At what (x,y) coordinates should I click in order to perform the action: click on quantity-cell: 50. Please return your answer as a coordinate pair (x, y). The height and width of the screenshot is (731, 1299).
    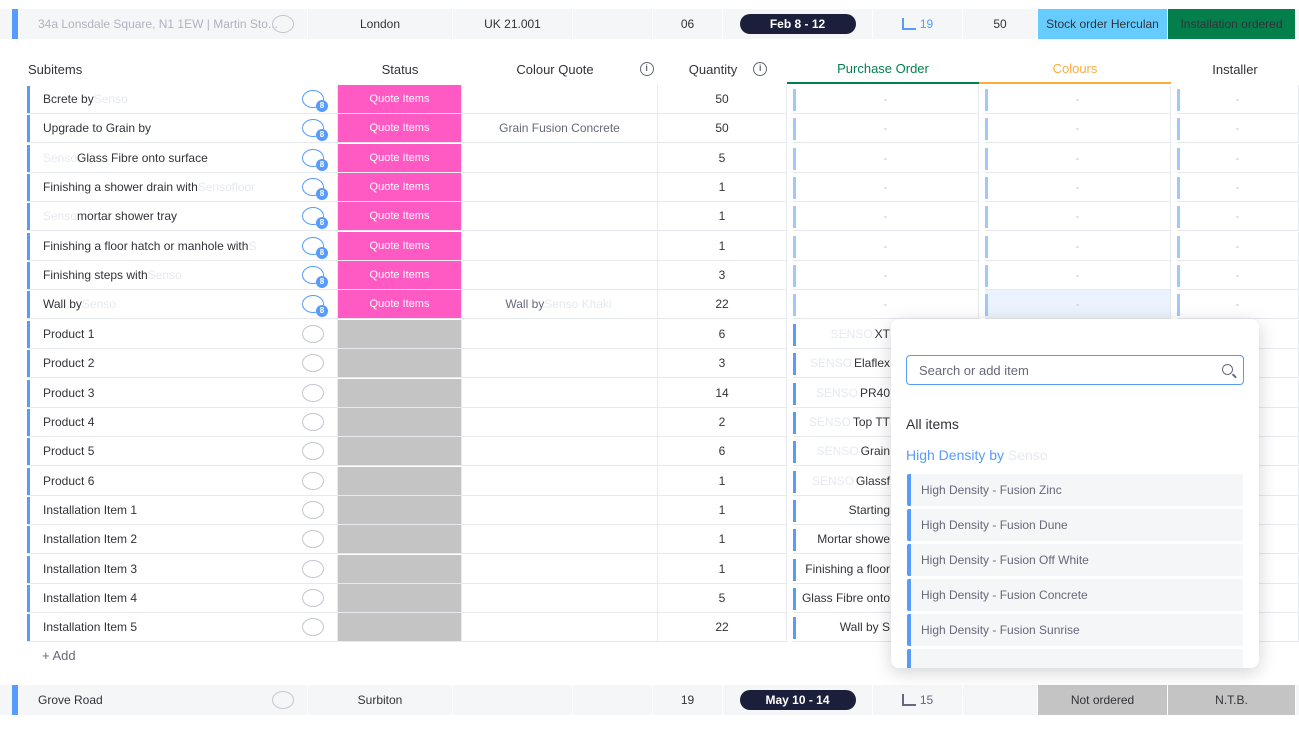
    Looking at the image, I should click on (722, 99).